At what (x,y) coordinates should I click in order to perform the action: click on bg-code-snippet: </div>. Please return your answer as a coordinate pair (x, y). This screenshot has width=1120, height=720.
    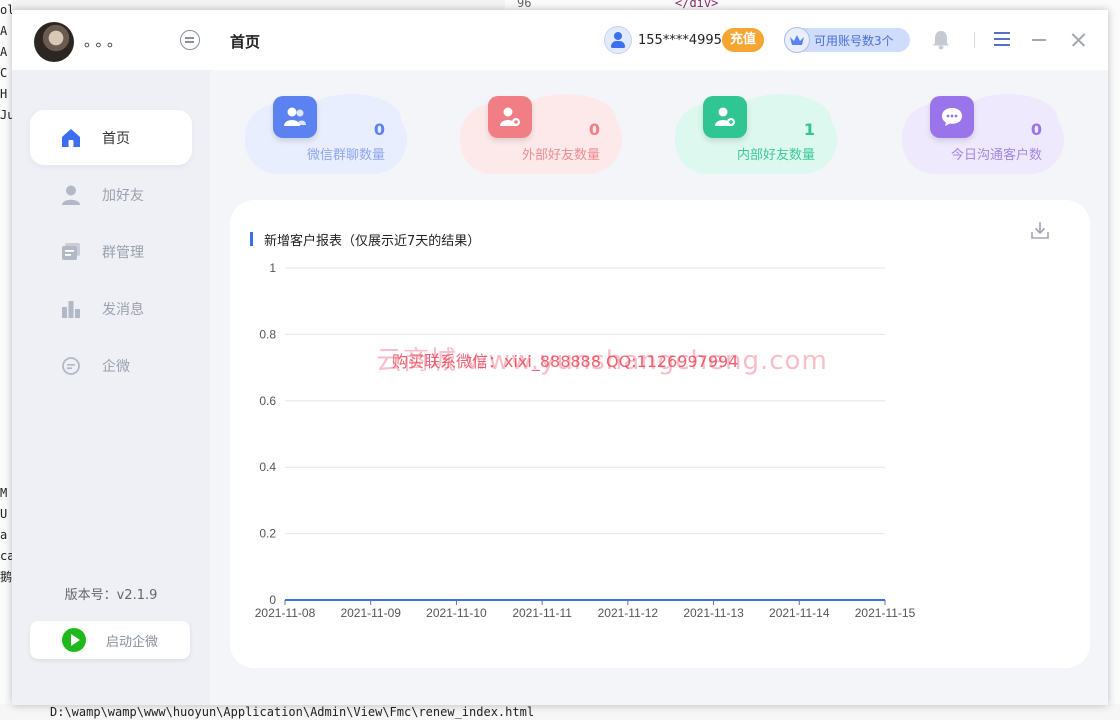
    Looking at the image, I should click on (697, 5).